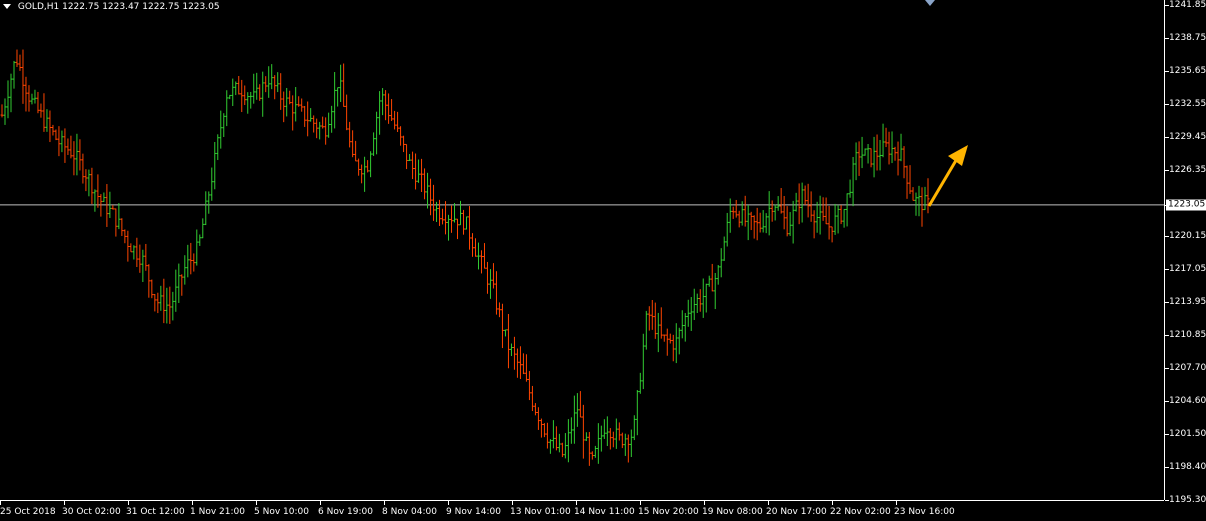 Image resolution: width=1206 pixels, height=521 pixels. What do you see at coordinates (947, 176) in the screenshot?
I see `up-arrow-icon` at bounding box center [947, 176].